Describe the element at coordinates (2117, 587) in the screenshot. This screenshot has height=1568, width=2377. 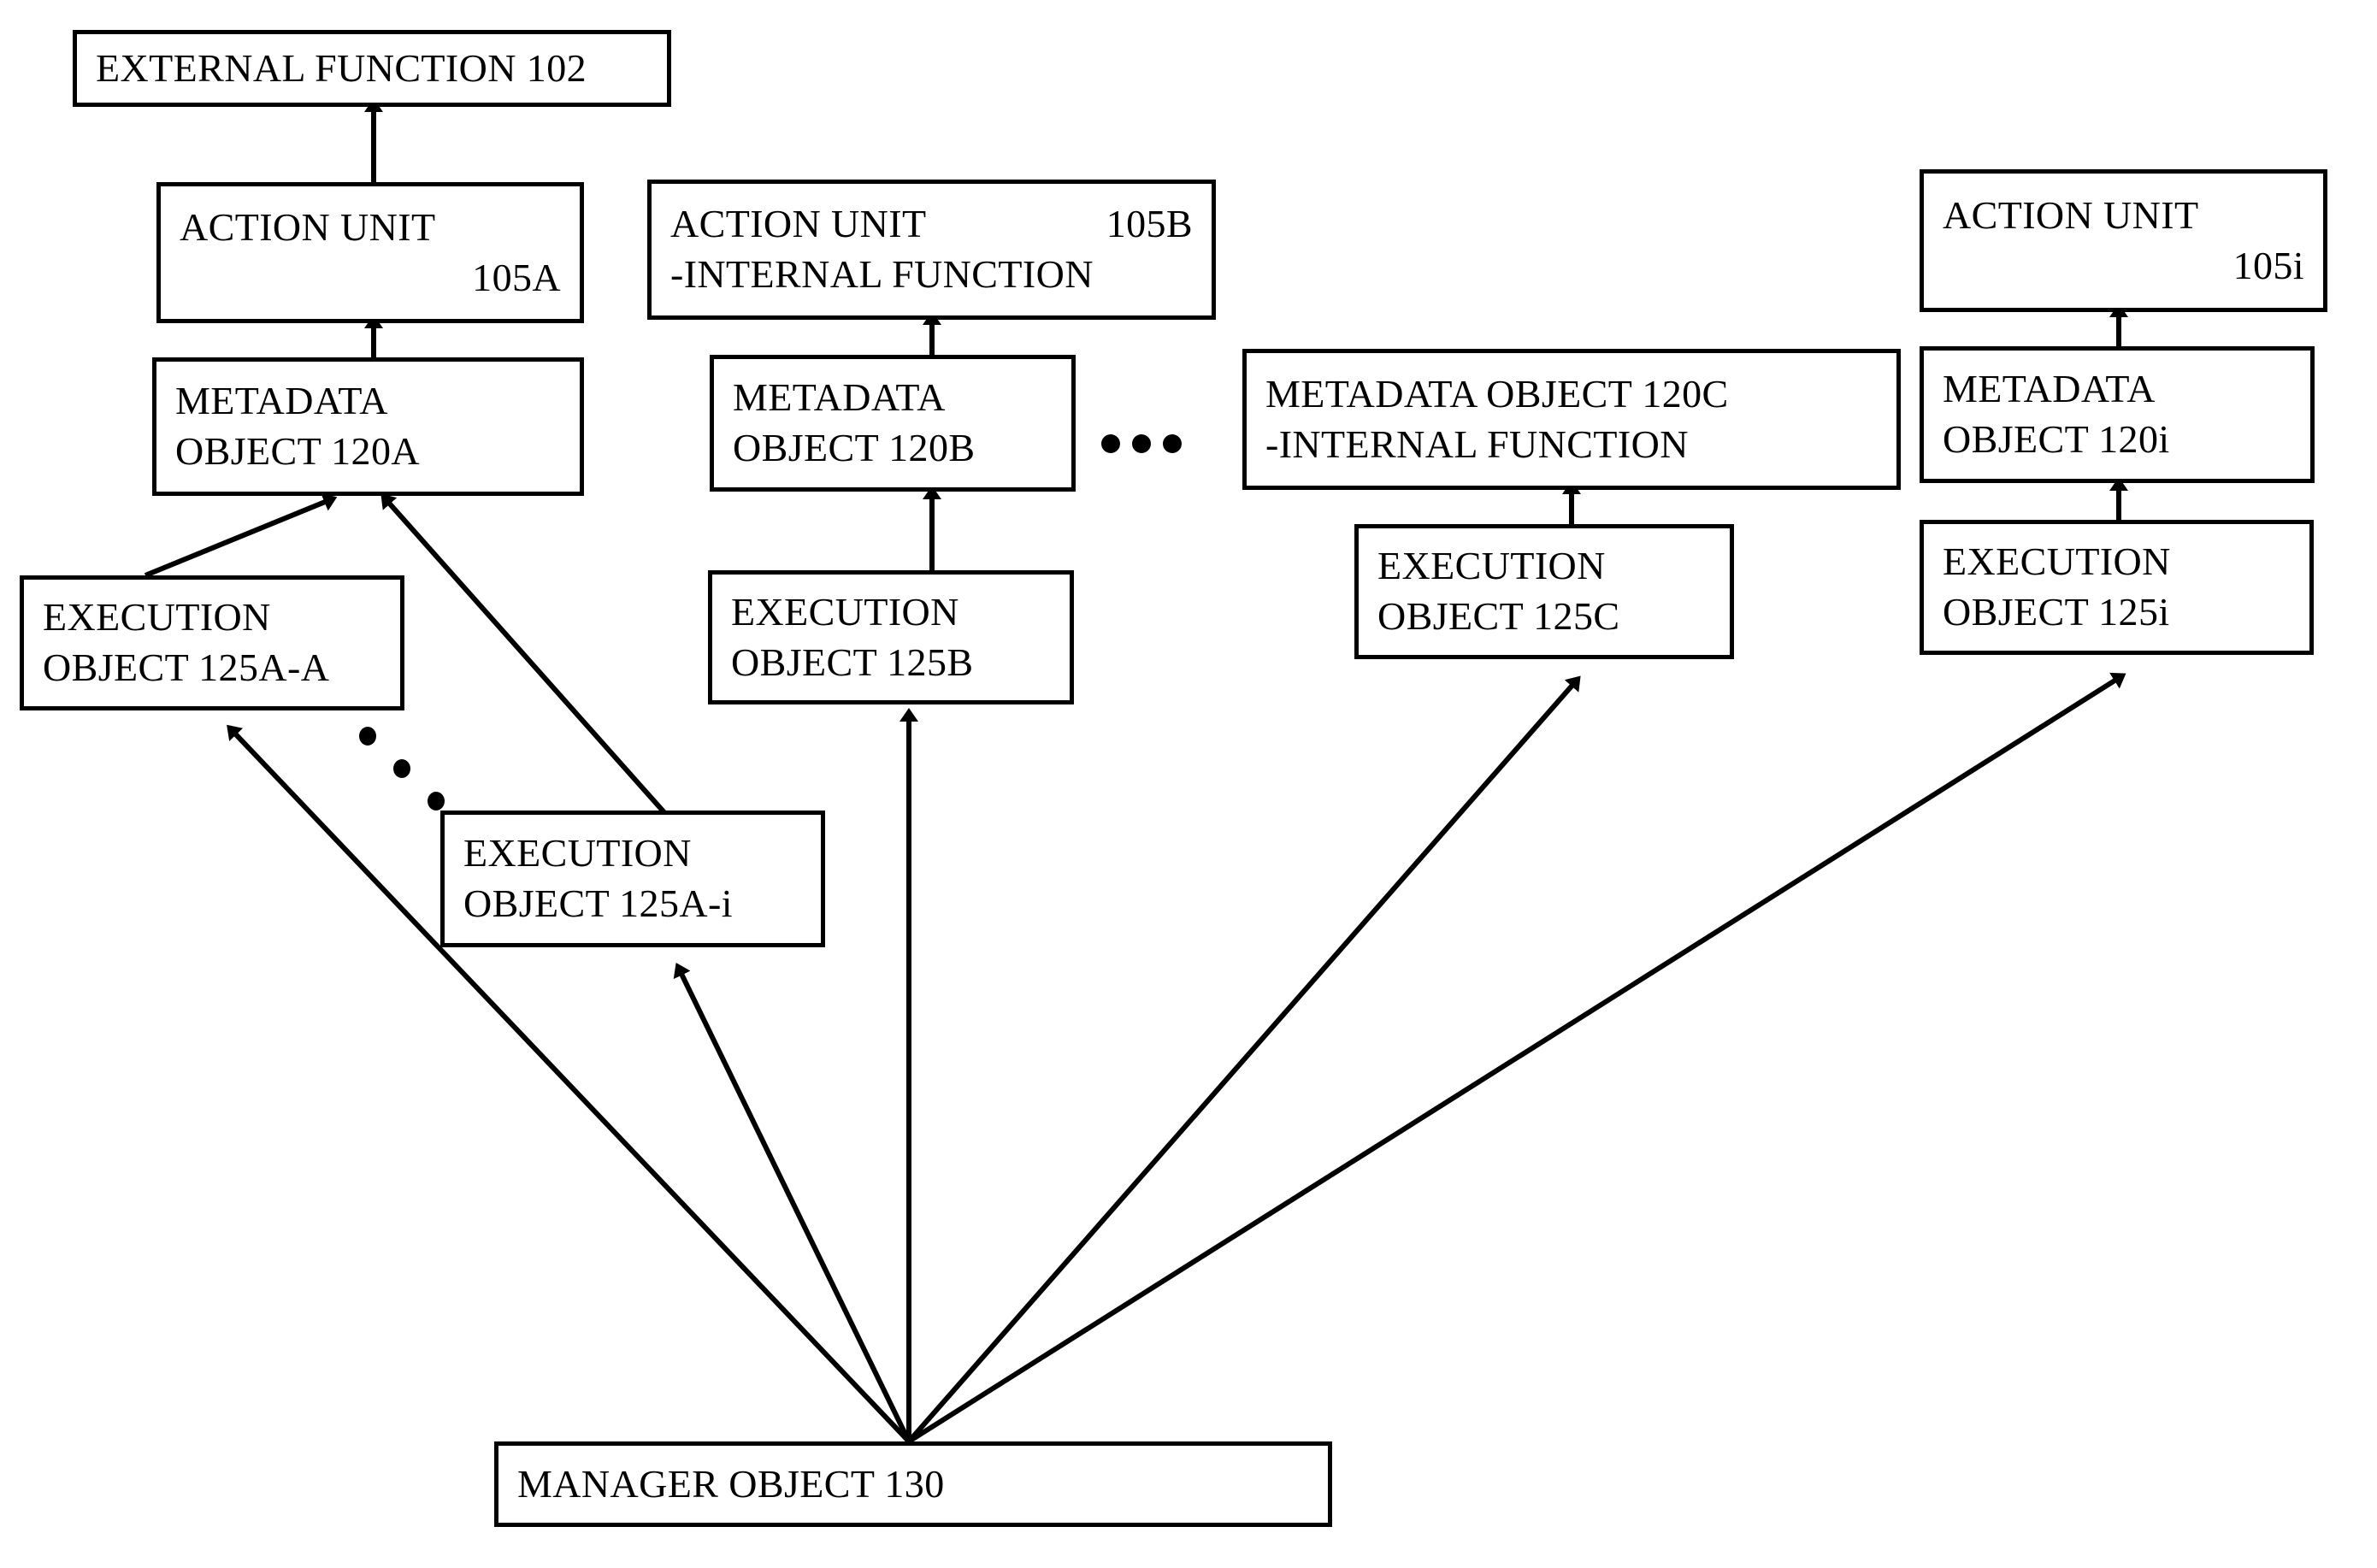
I see `node-execution-object-i: EXECUTION OBJECT 125i` at that location.